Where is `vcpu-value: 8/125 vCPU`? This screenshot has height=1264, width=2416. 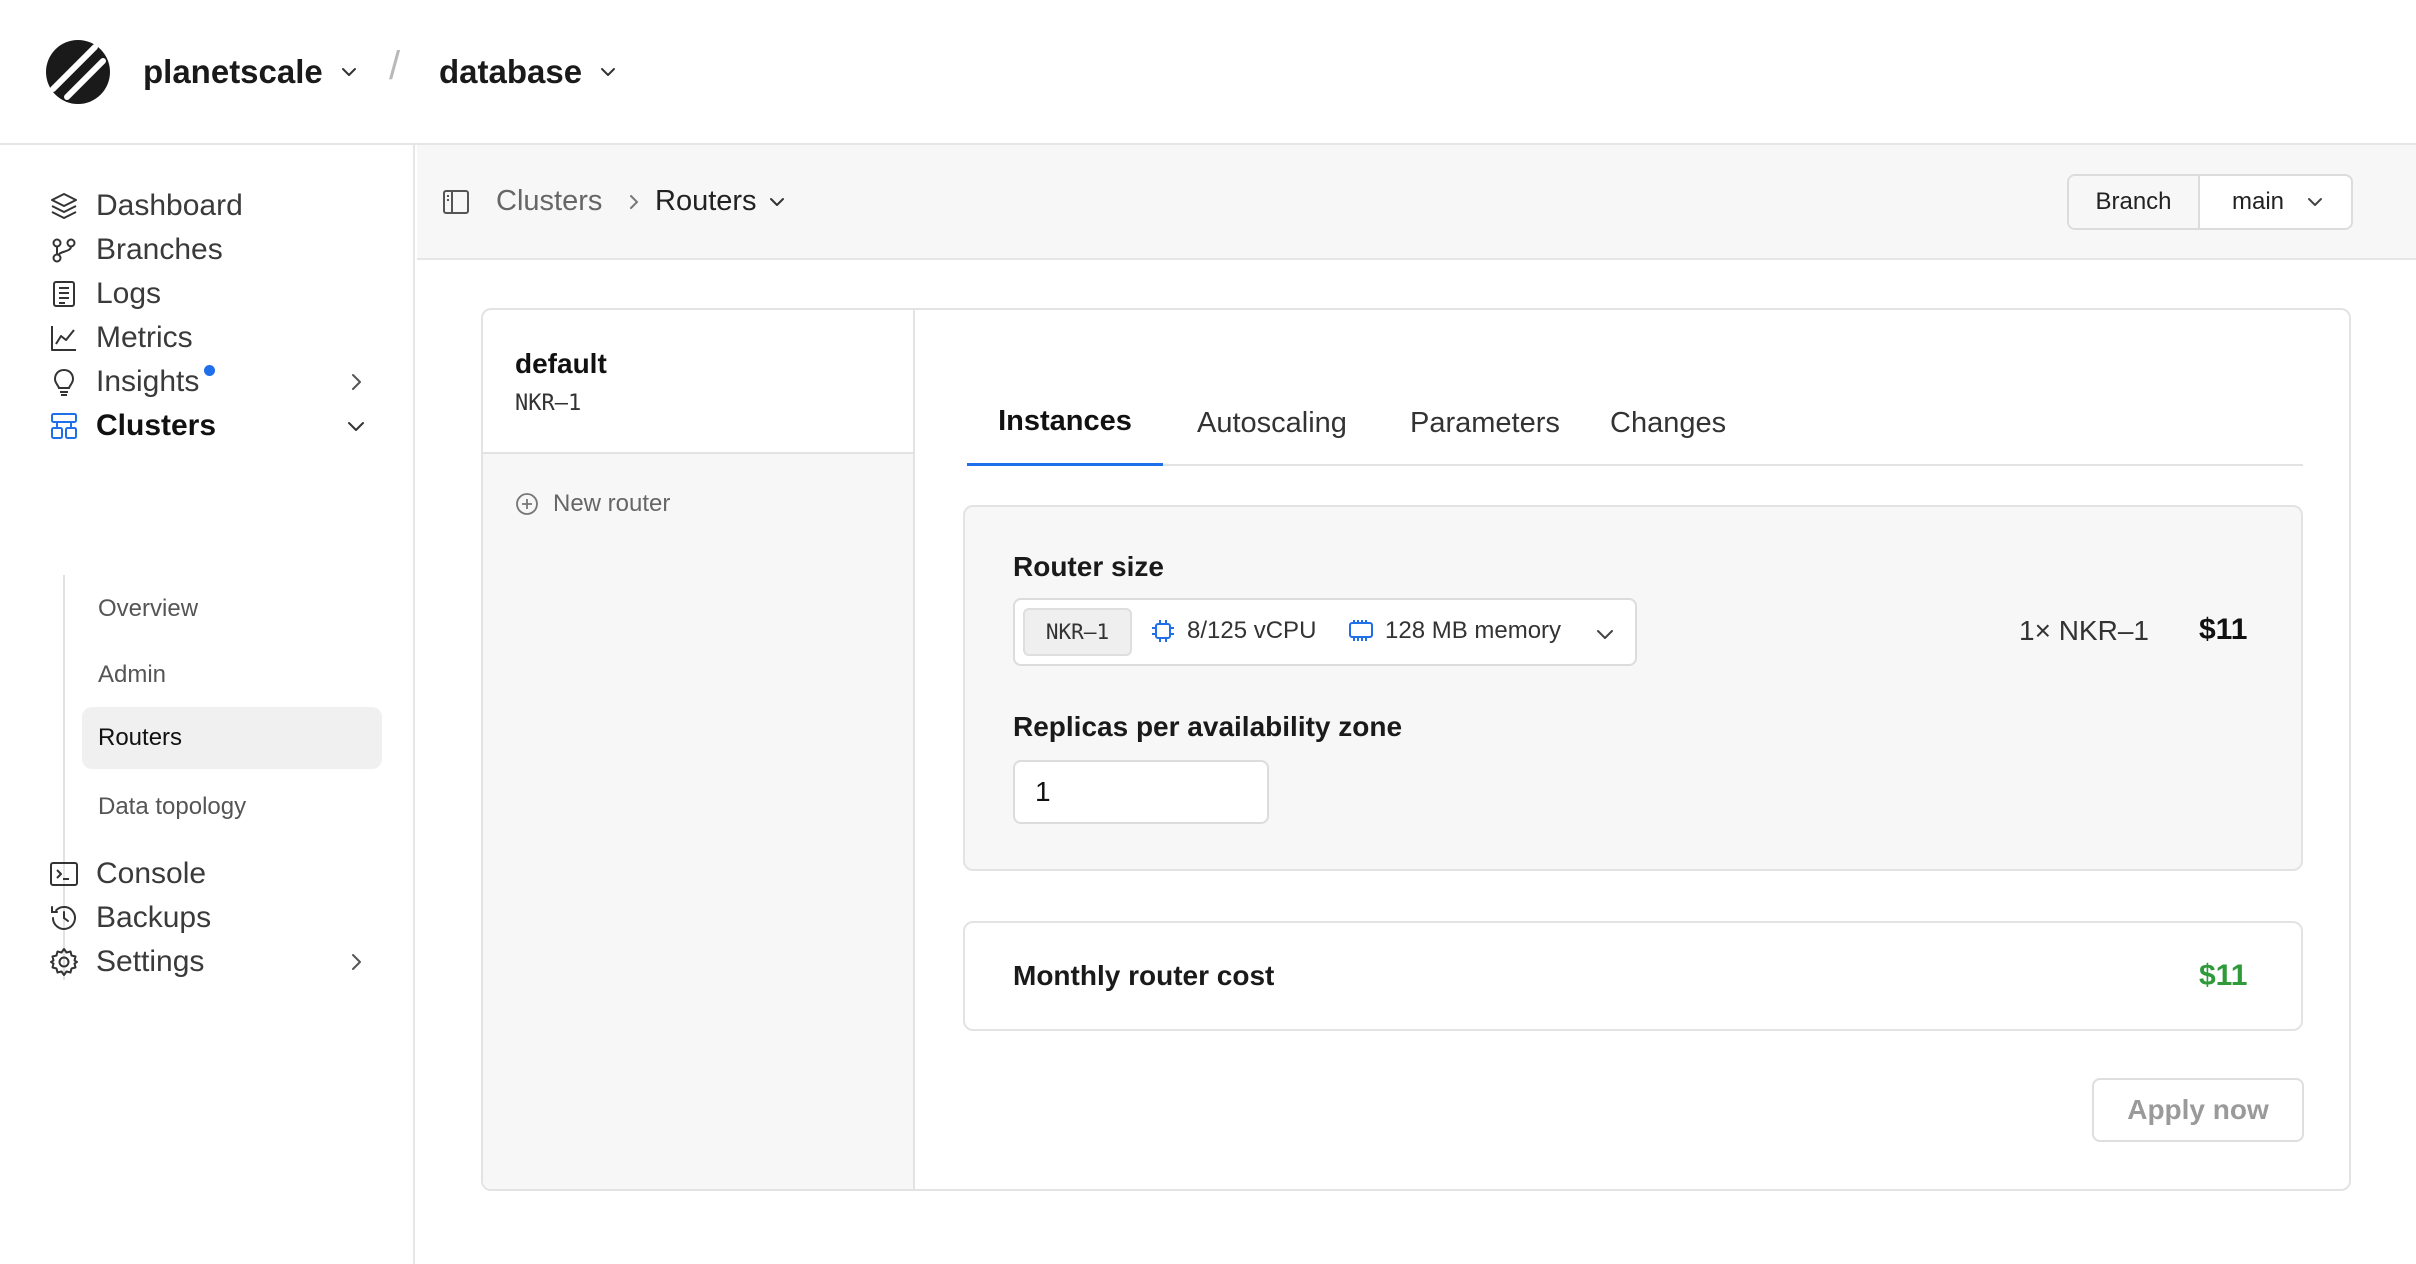 vcpu-value: 8/125 vCPU is located at coordinates (1252, 630).